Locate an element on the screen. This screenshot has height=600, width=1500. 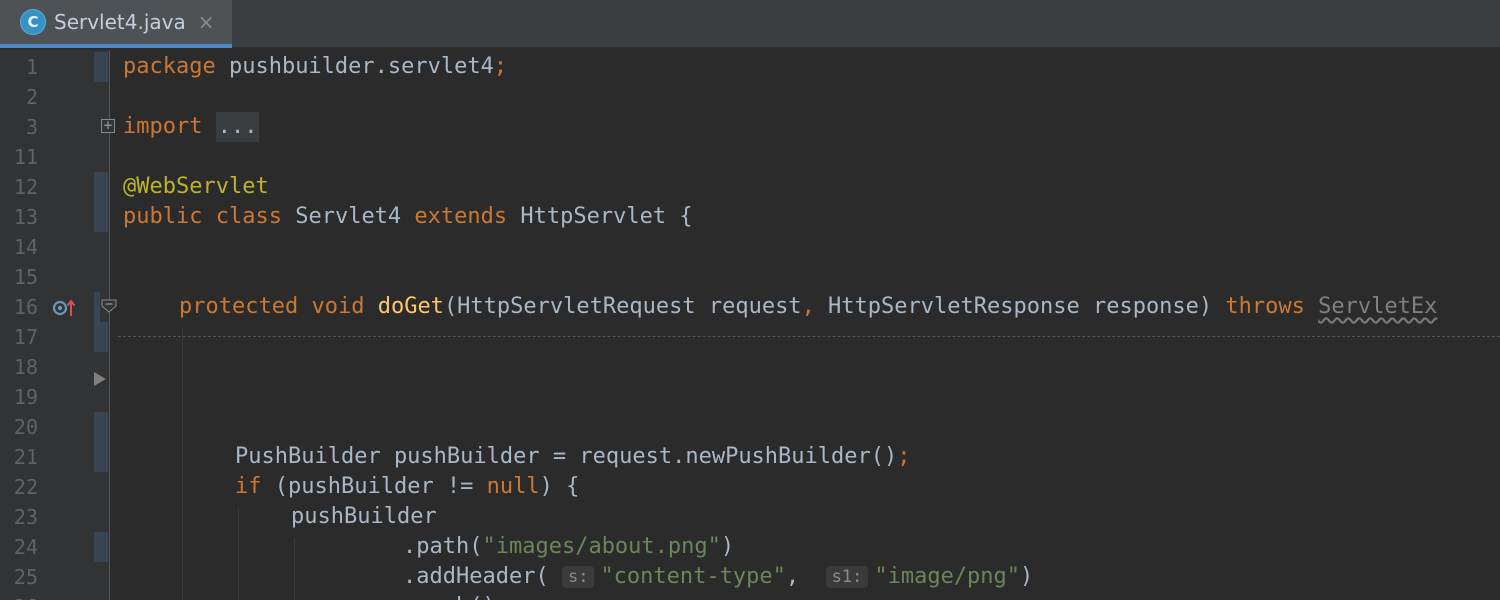
line-number: 25 is located at coordinates (25, 577).